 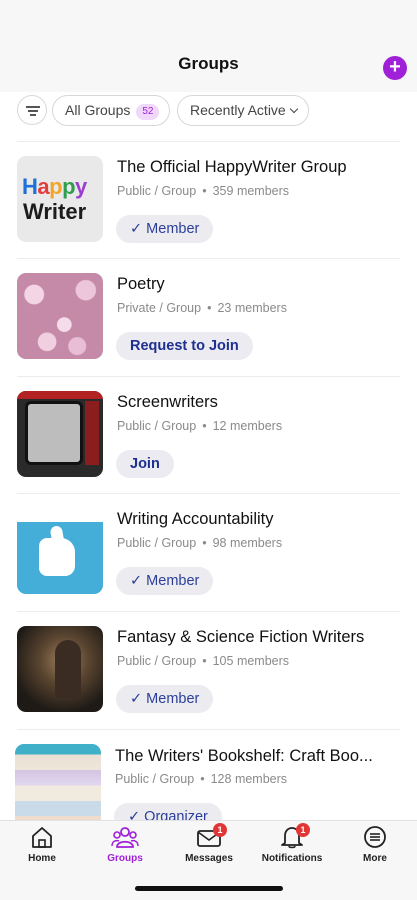 I want to click on chevron-down-icon, so click(x=293, y=109).